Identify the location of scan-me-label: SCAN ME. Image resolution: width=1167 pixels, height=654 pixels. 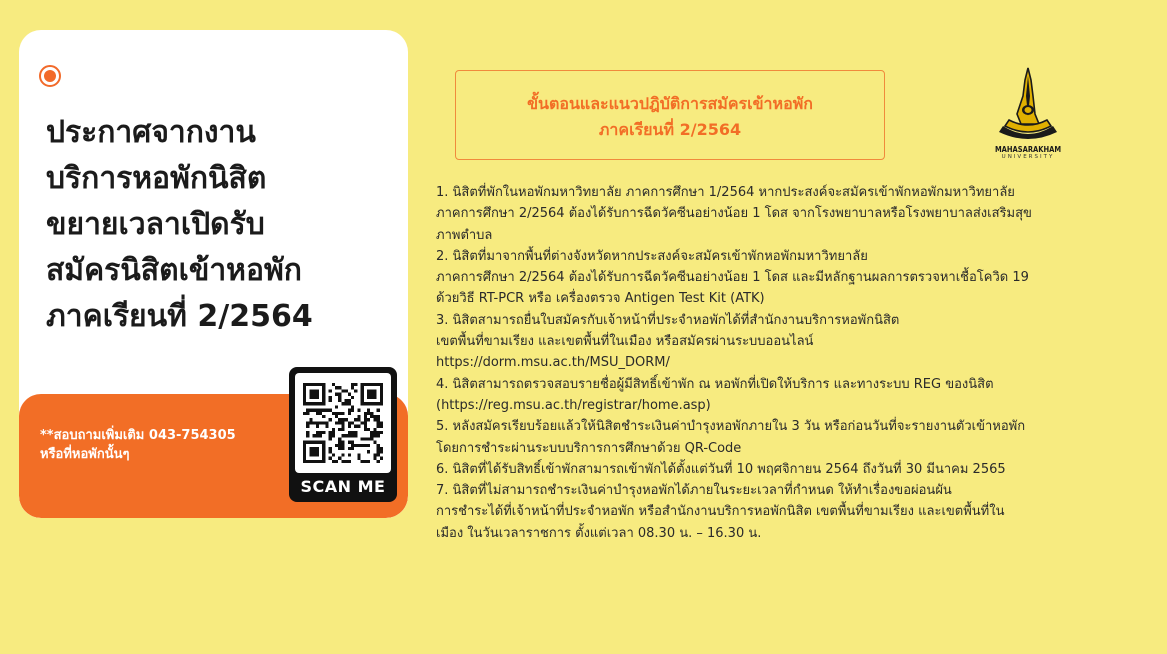
(343, 486).